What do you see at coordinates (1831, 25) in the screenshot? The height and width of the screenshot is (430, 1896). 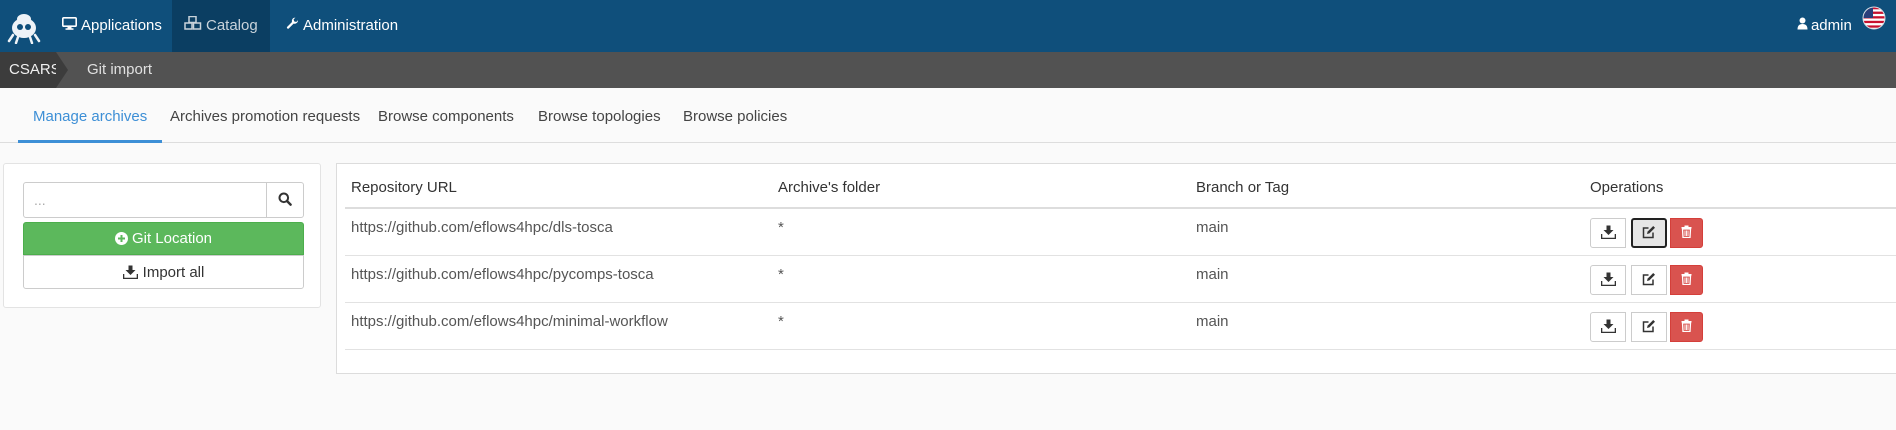 I see `username: admin` at bounding box center [1831, 25].